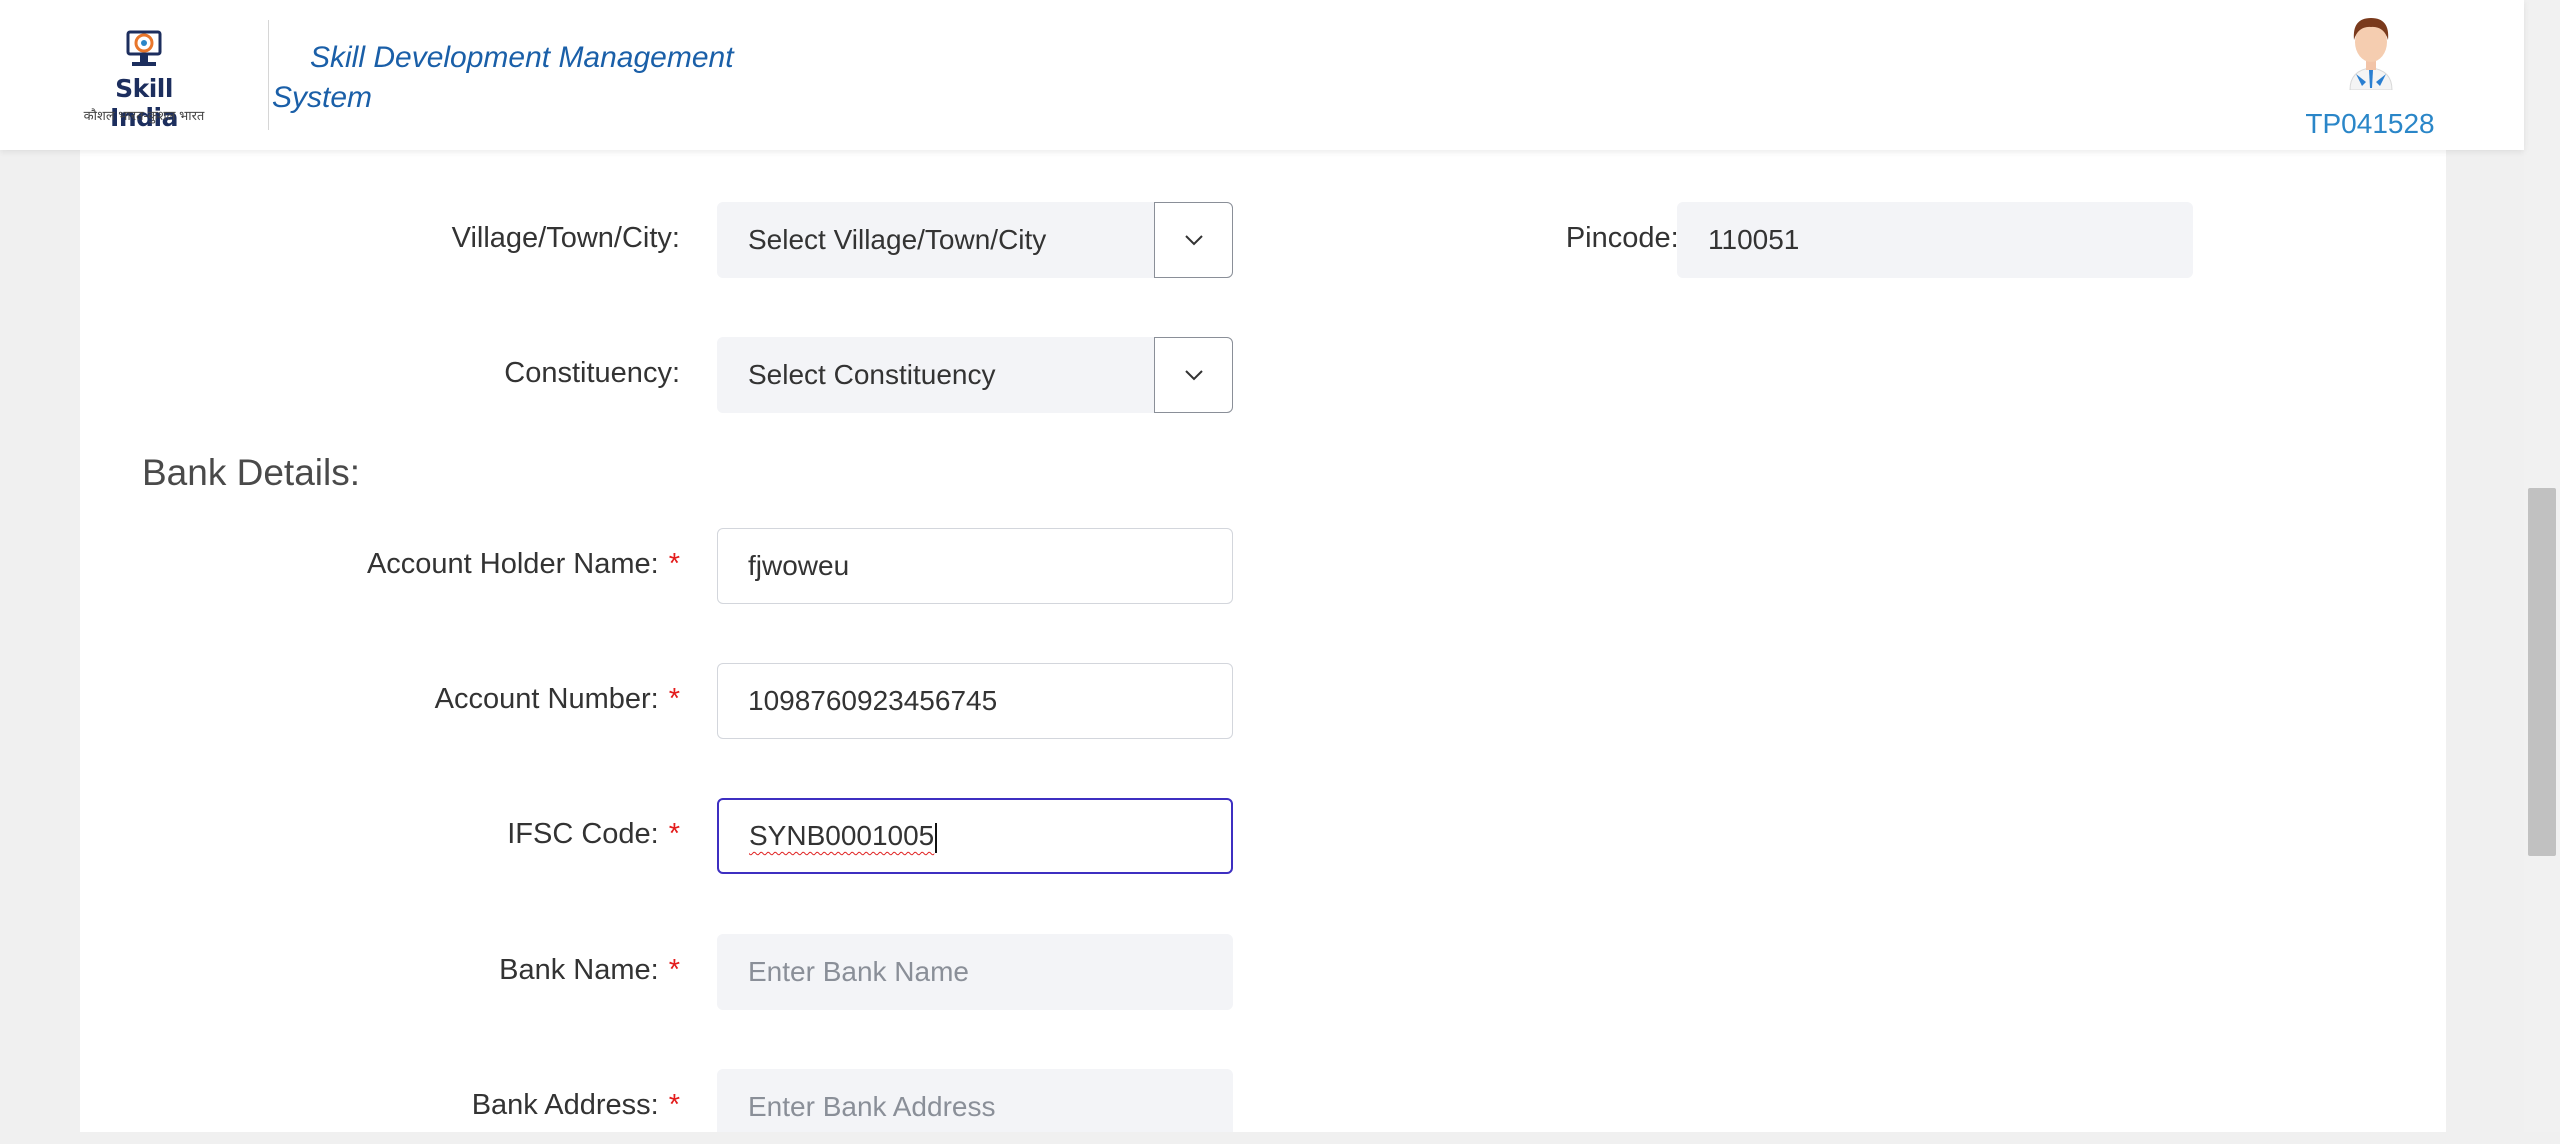 This screenshot has height=1144, width=2560. What do you see at coordinates (1400, 238) in the screenshot?
I see `pincode-label: Pincode:*` at bounding box center [1400, 238].